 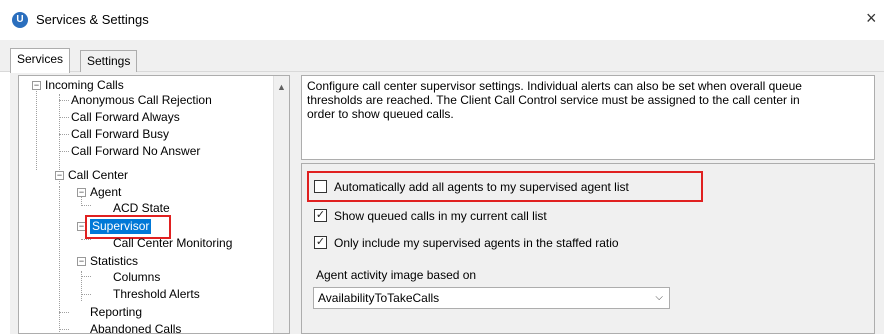 I want to click on tree-item-anonymous-call-rejection: Anonymous Call Rejection, so click(x=141, y=100).